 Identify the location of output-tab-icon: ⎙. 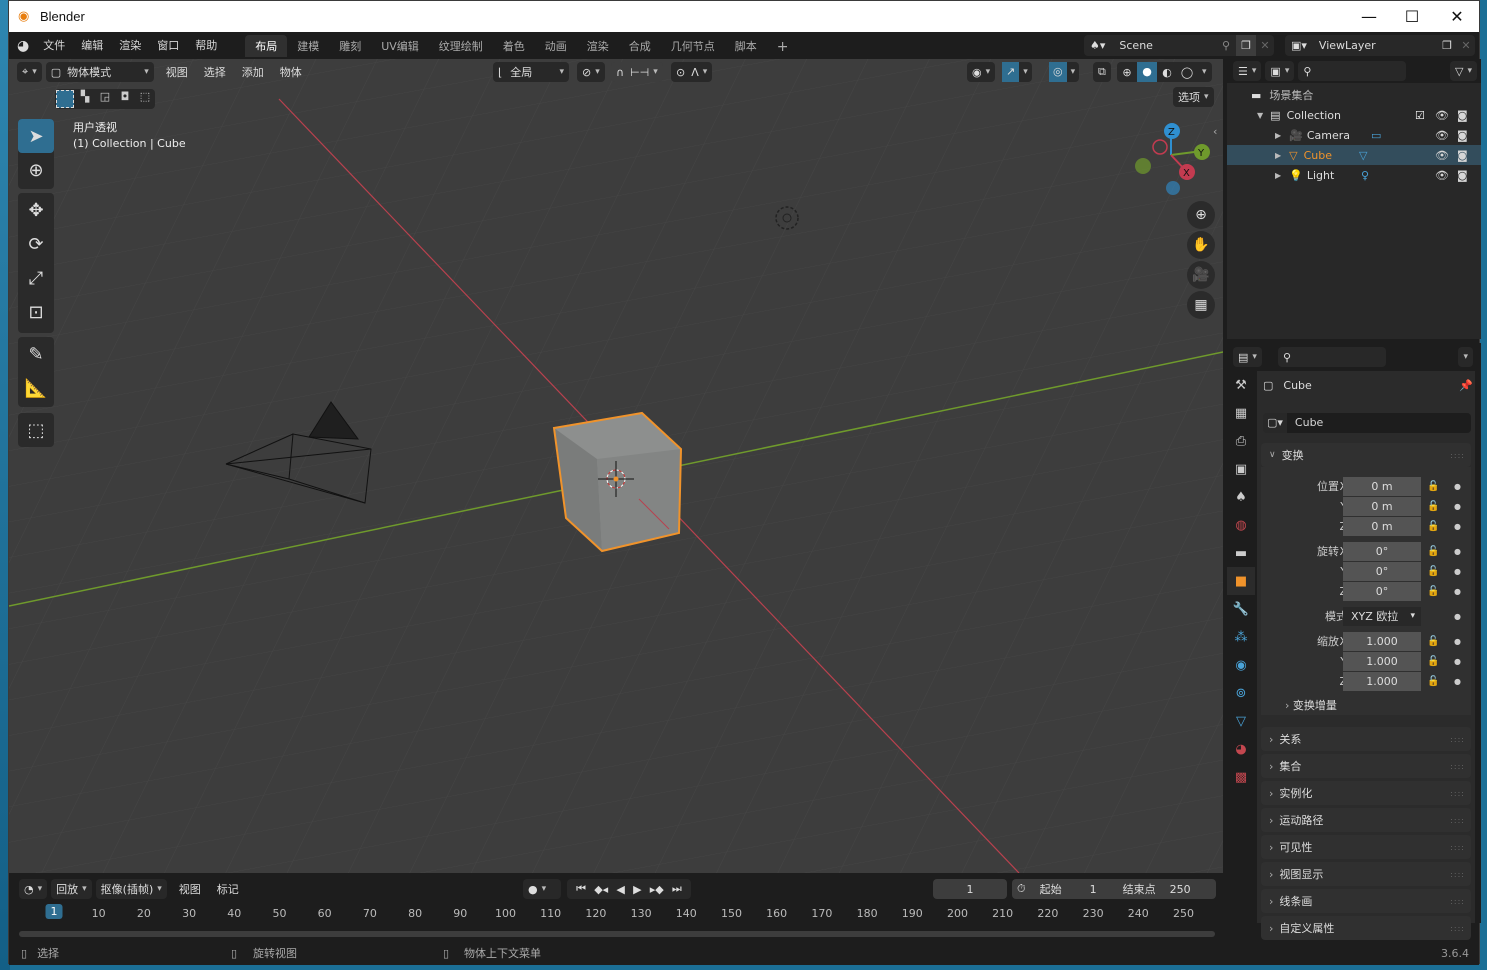
(1241, 441).